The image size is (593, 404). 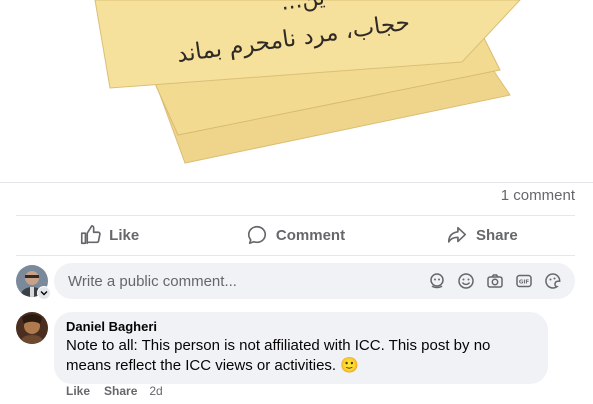 I want to click on stats-divider, so click(x=295, y=215).